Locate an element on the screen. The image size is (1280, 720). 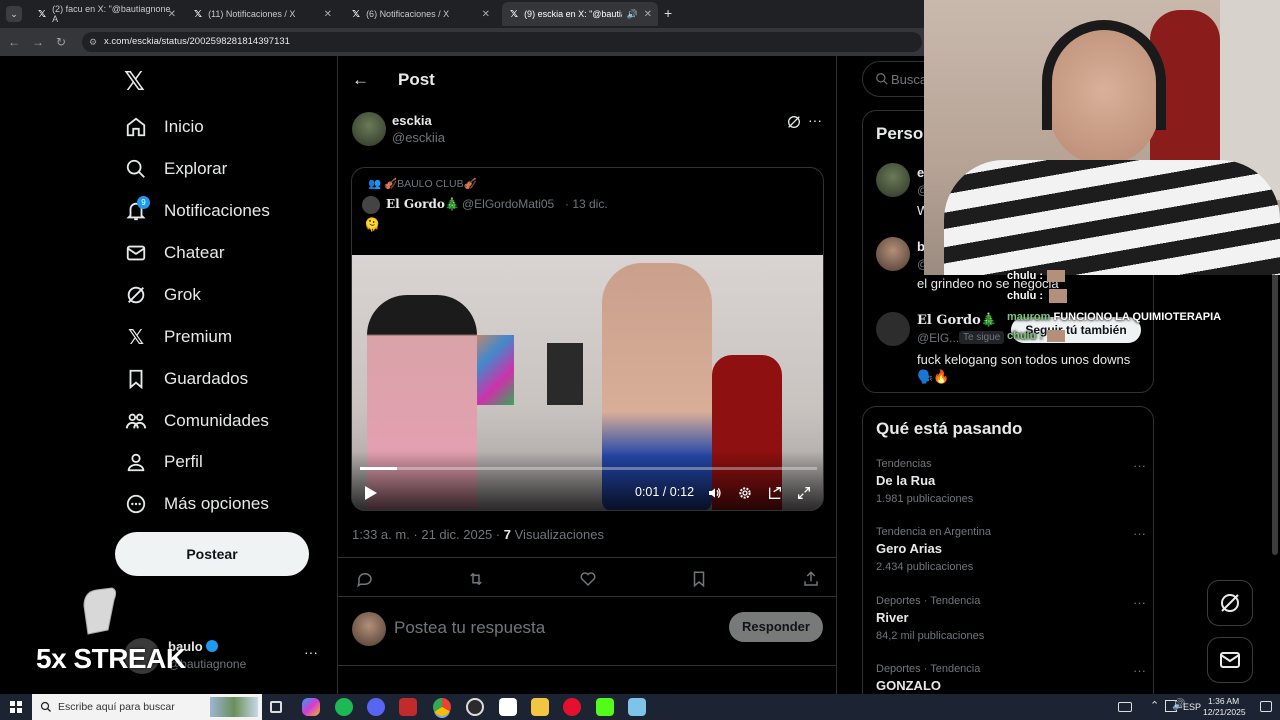
notification-center-icon is located at coordinates (1266, 706).